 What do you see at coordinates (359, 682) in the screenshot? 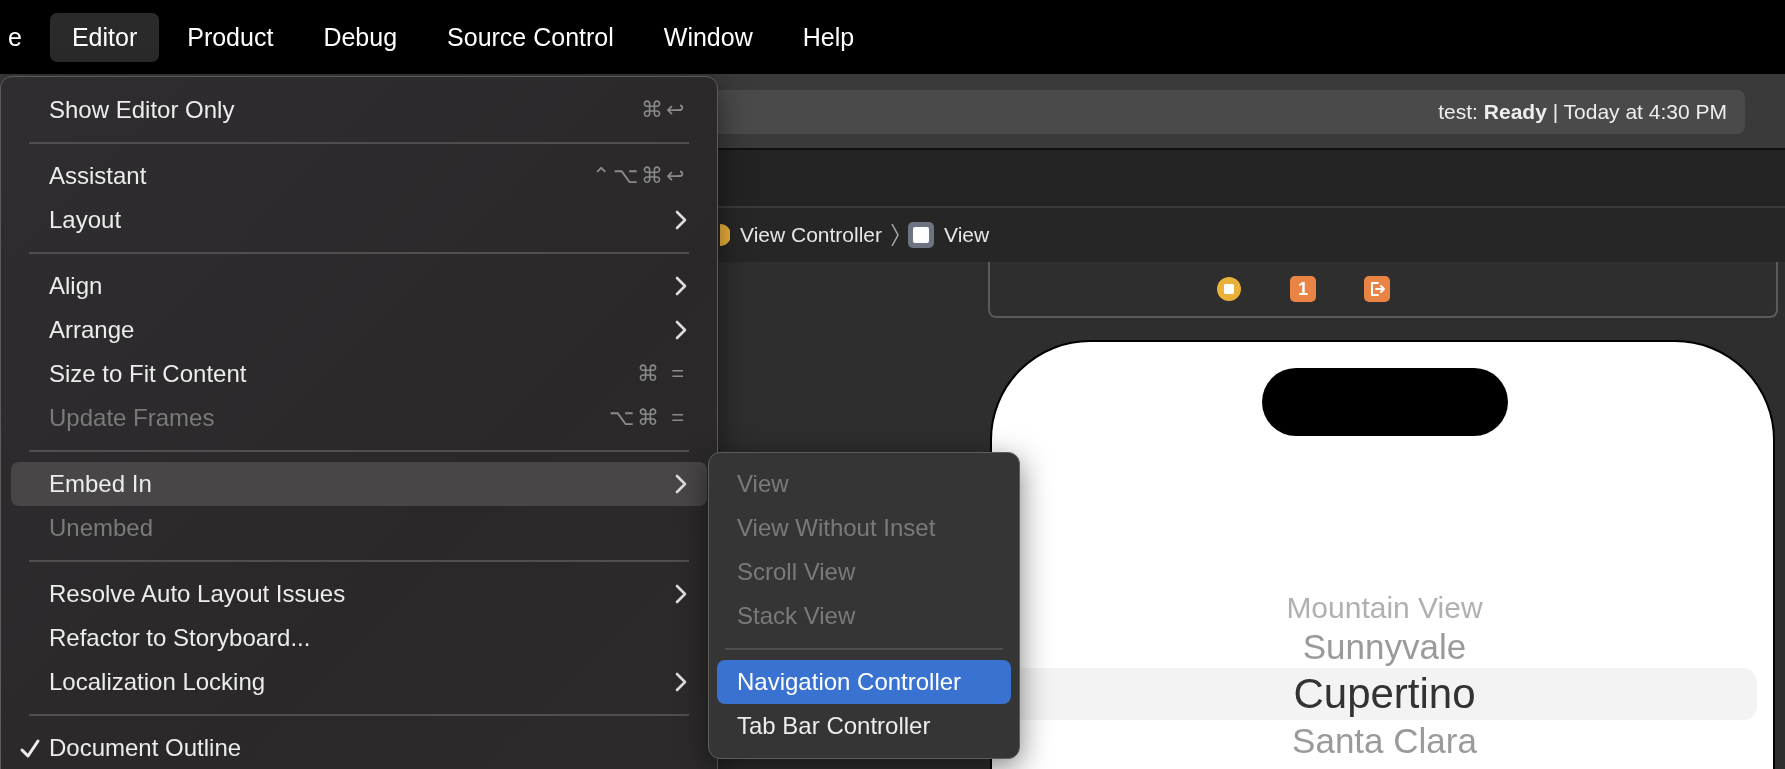
I see `menu-item: Localization Locking` at bounding box center [359, 682].